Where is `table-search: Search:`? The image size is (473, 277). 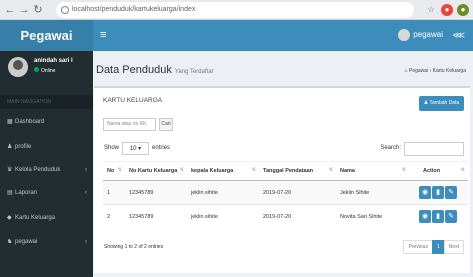 table-search: Search: is located at coordinates (422, 149).